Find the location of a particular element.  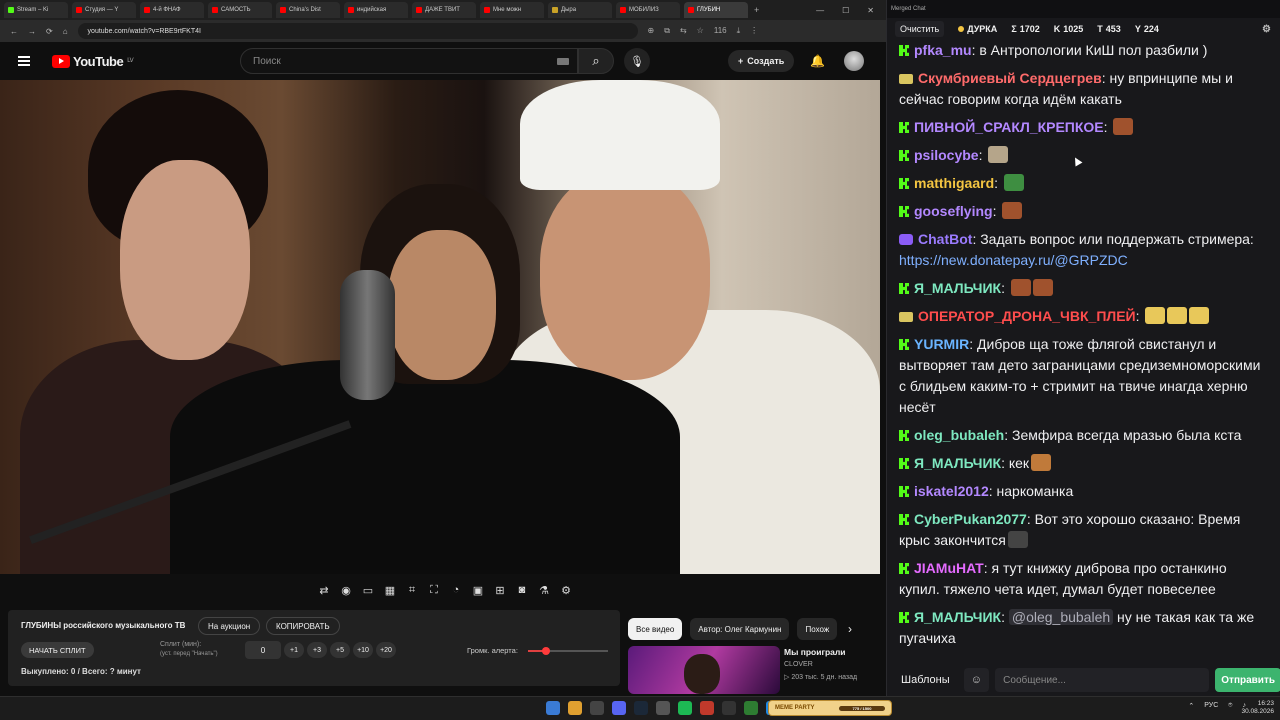

reload-icon: ⟳ is located at coordinates (49, 31).